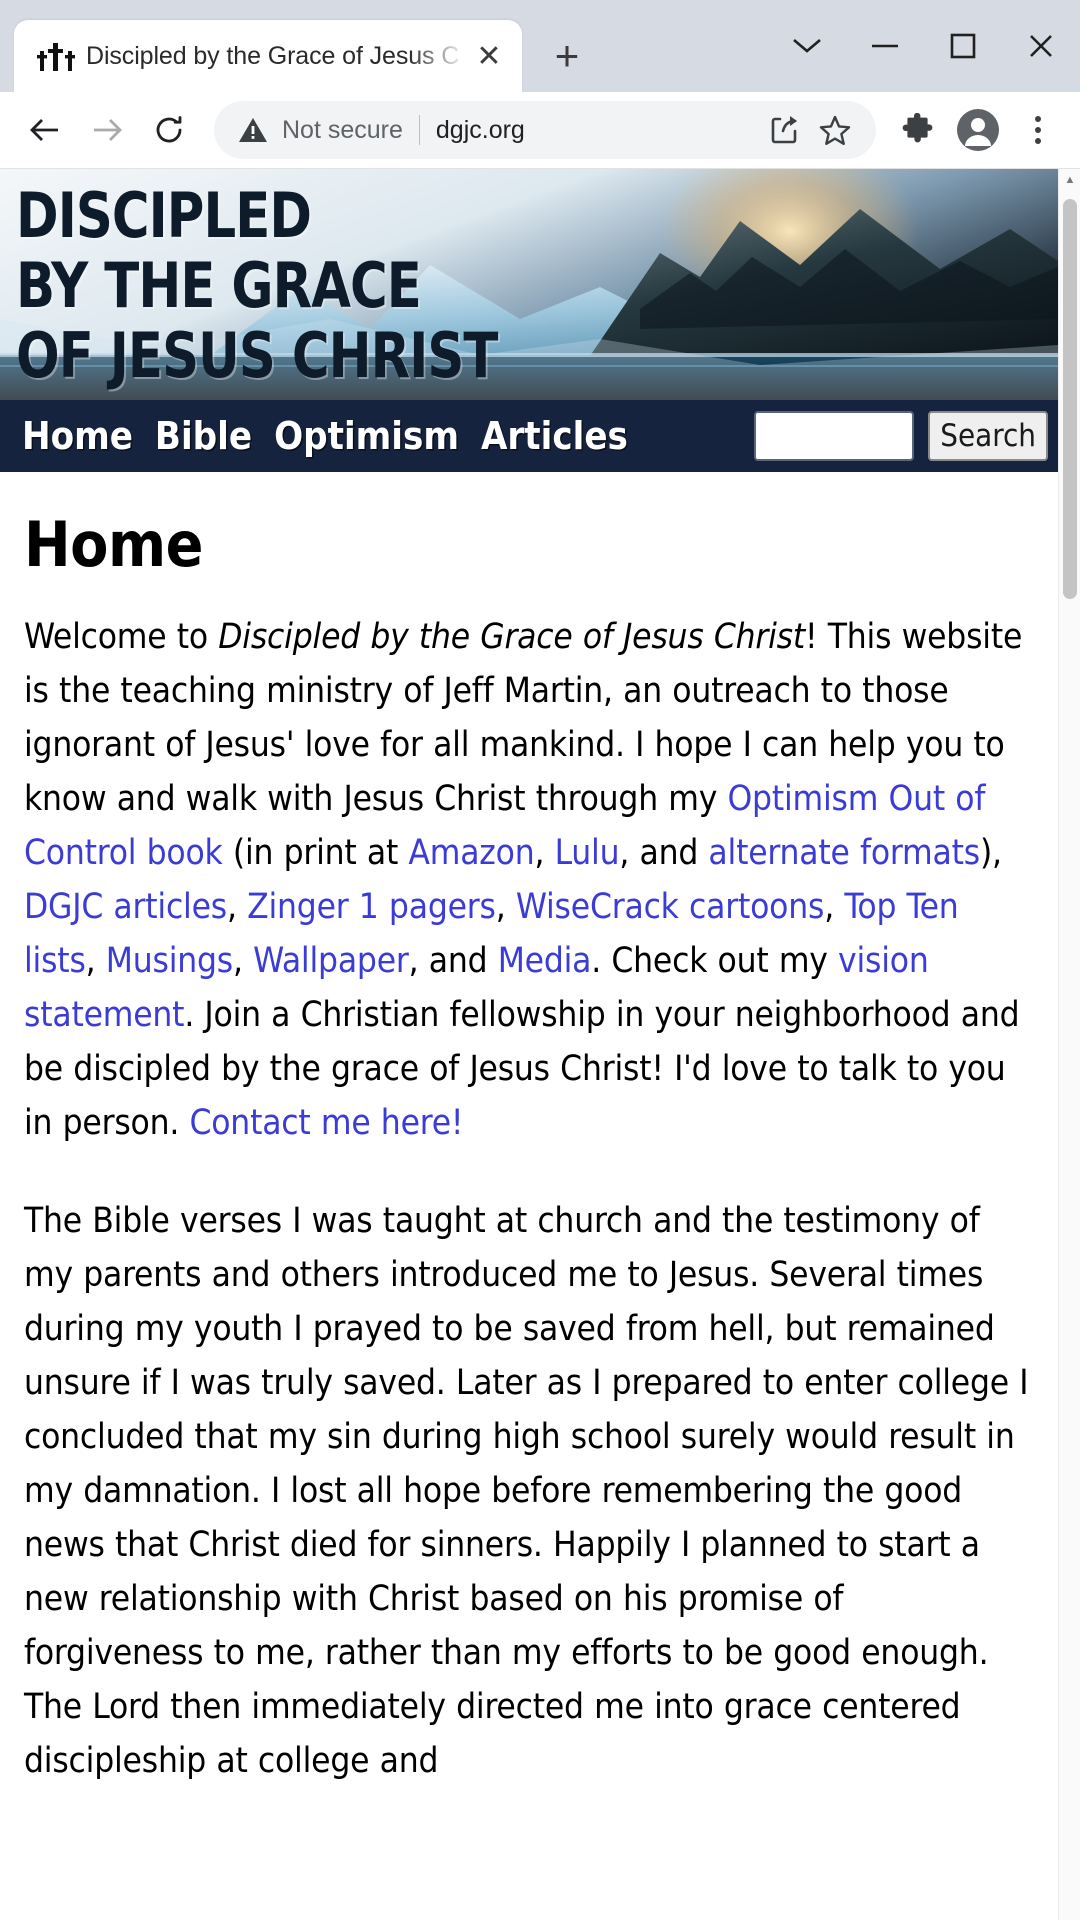 Image resolution: width=1080 pixels, height=1920 pixels. What do you see at coordinates (56, 56) in the screenshot?
I see `three-crosses-favicon` at bounding box center [56, 56].